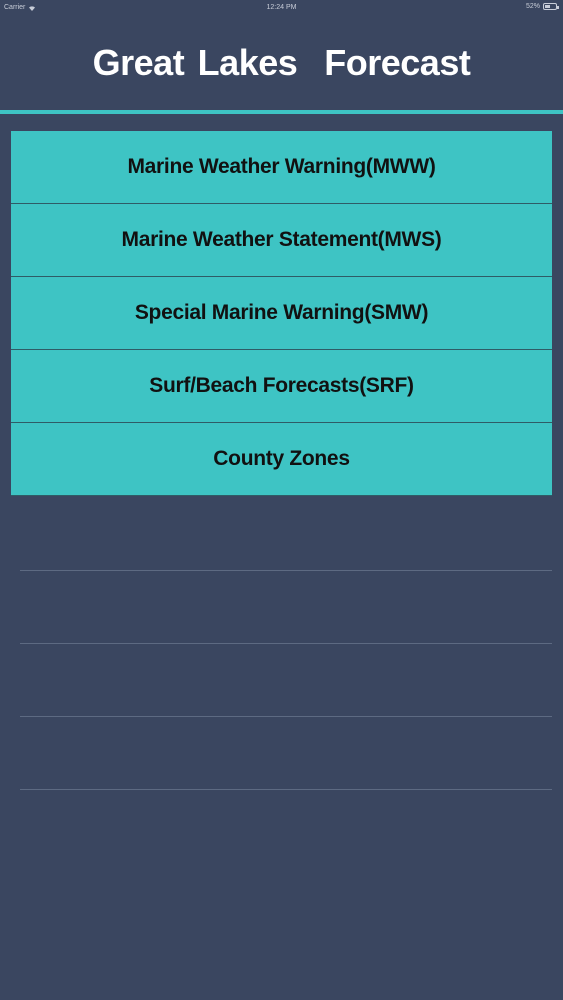  I want to click on app-header: Great Lakes Forecast, so click(281, 63).